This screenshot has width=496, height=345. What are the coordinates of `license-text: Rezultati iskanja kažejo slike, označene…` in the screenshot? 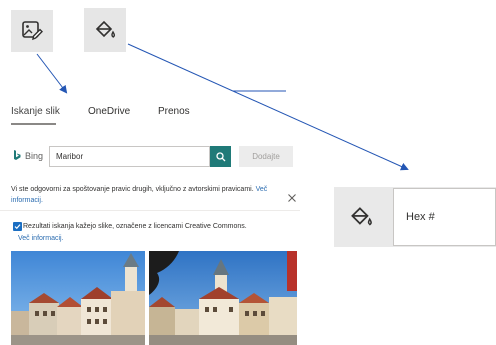 It's located at (135, 226).